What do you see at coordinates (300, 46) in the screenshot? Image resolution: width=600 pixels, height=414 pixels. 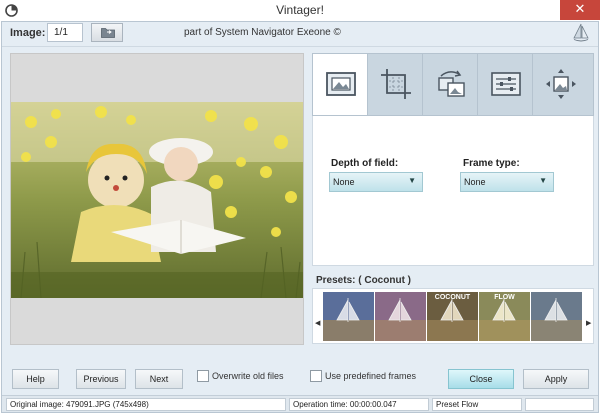 I see `divider` at bounding box center [300, 46].